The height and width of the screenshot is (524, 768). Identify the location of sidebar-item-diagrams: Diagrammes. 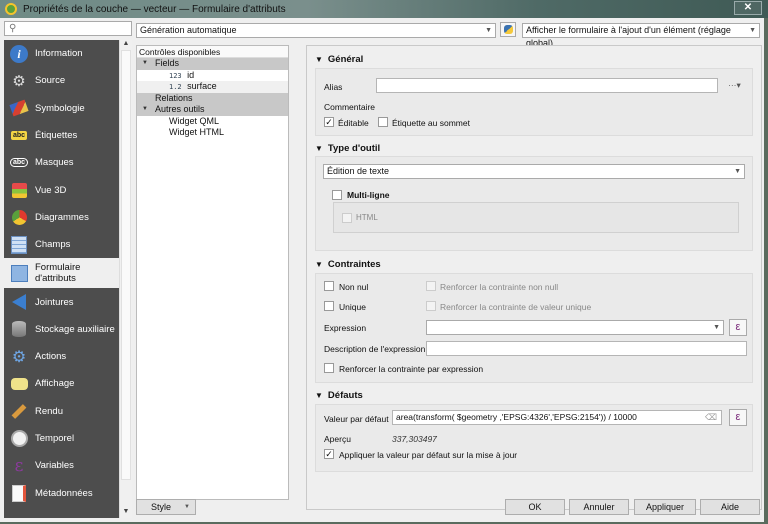
(61, 217).